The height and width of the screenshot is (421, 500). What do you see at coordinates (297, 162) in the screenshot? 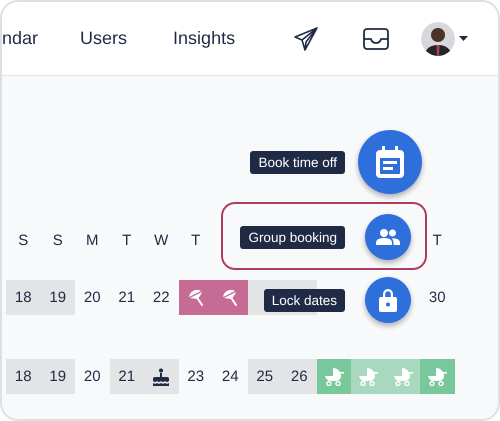
I see `tooltip: Book time off` at bounding box center [297, 162].